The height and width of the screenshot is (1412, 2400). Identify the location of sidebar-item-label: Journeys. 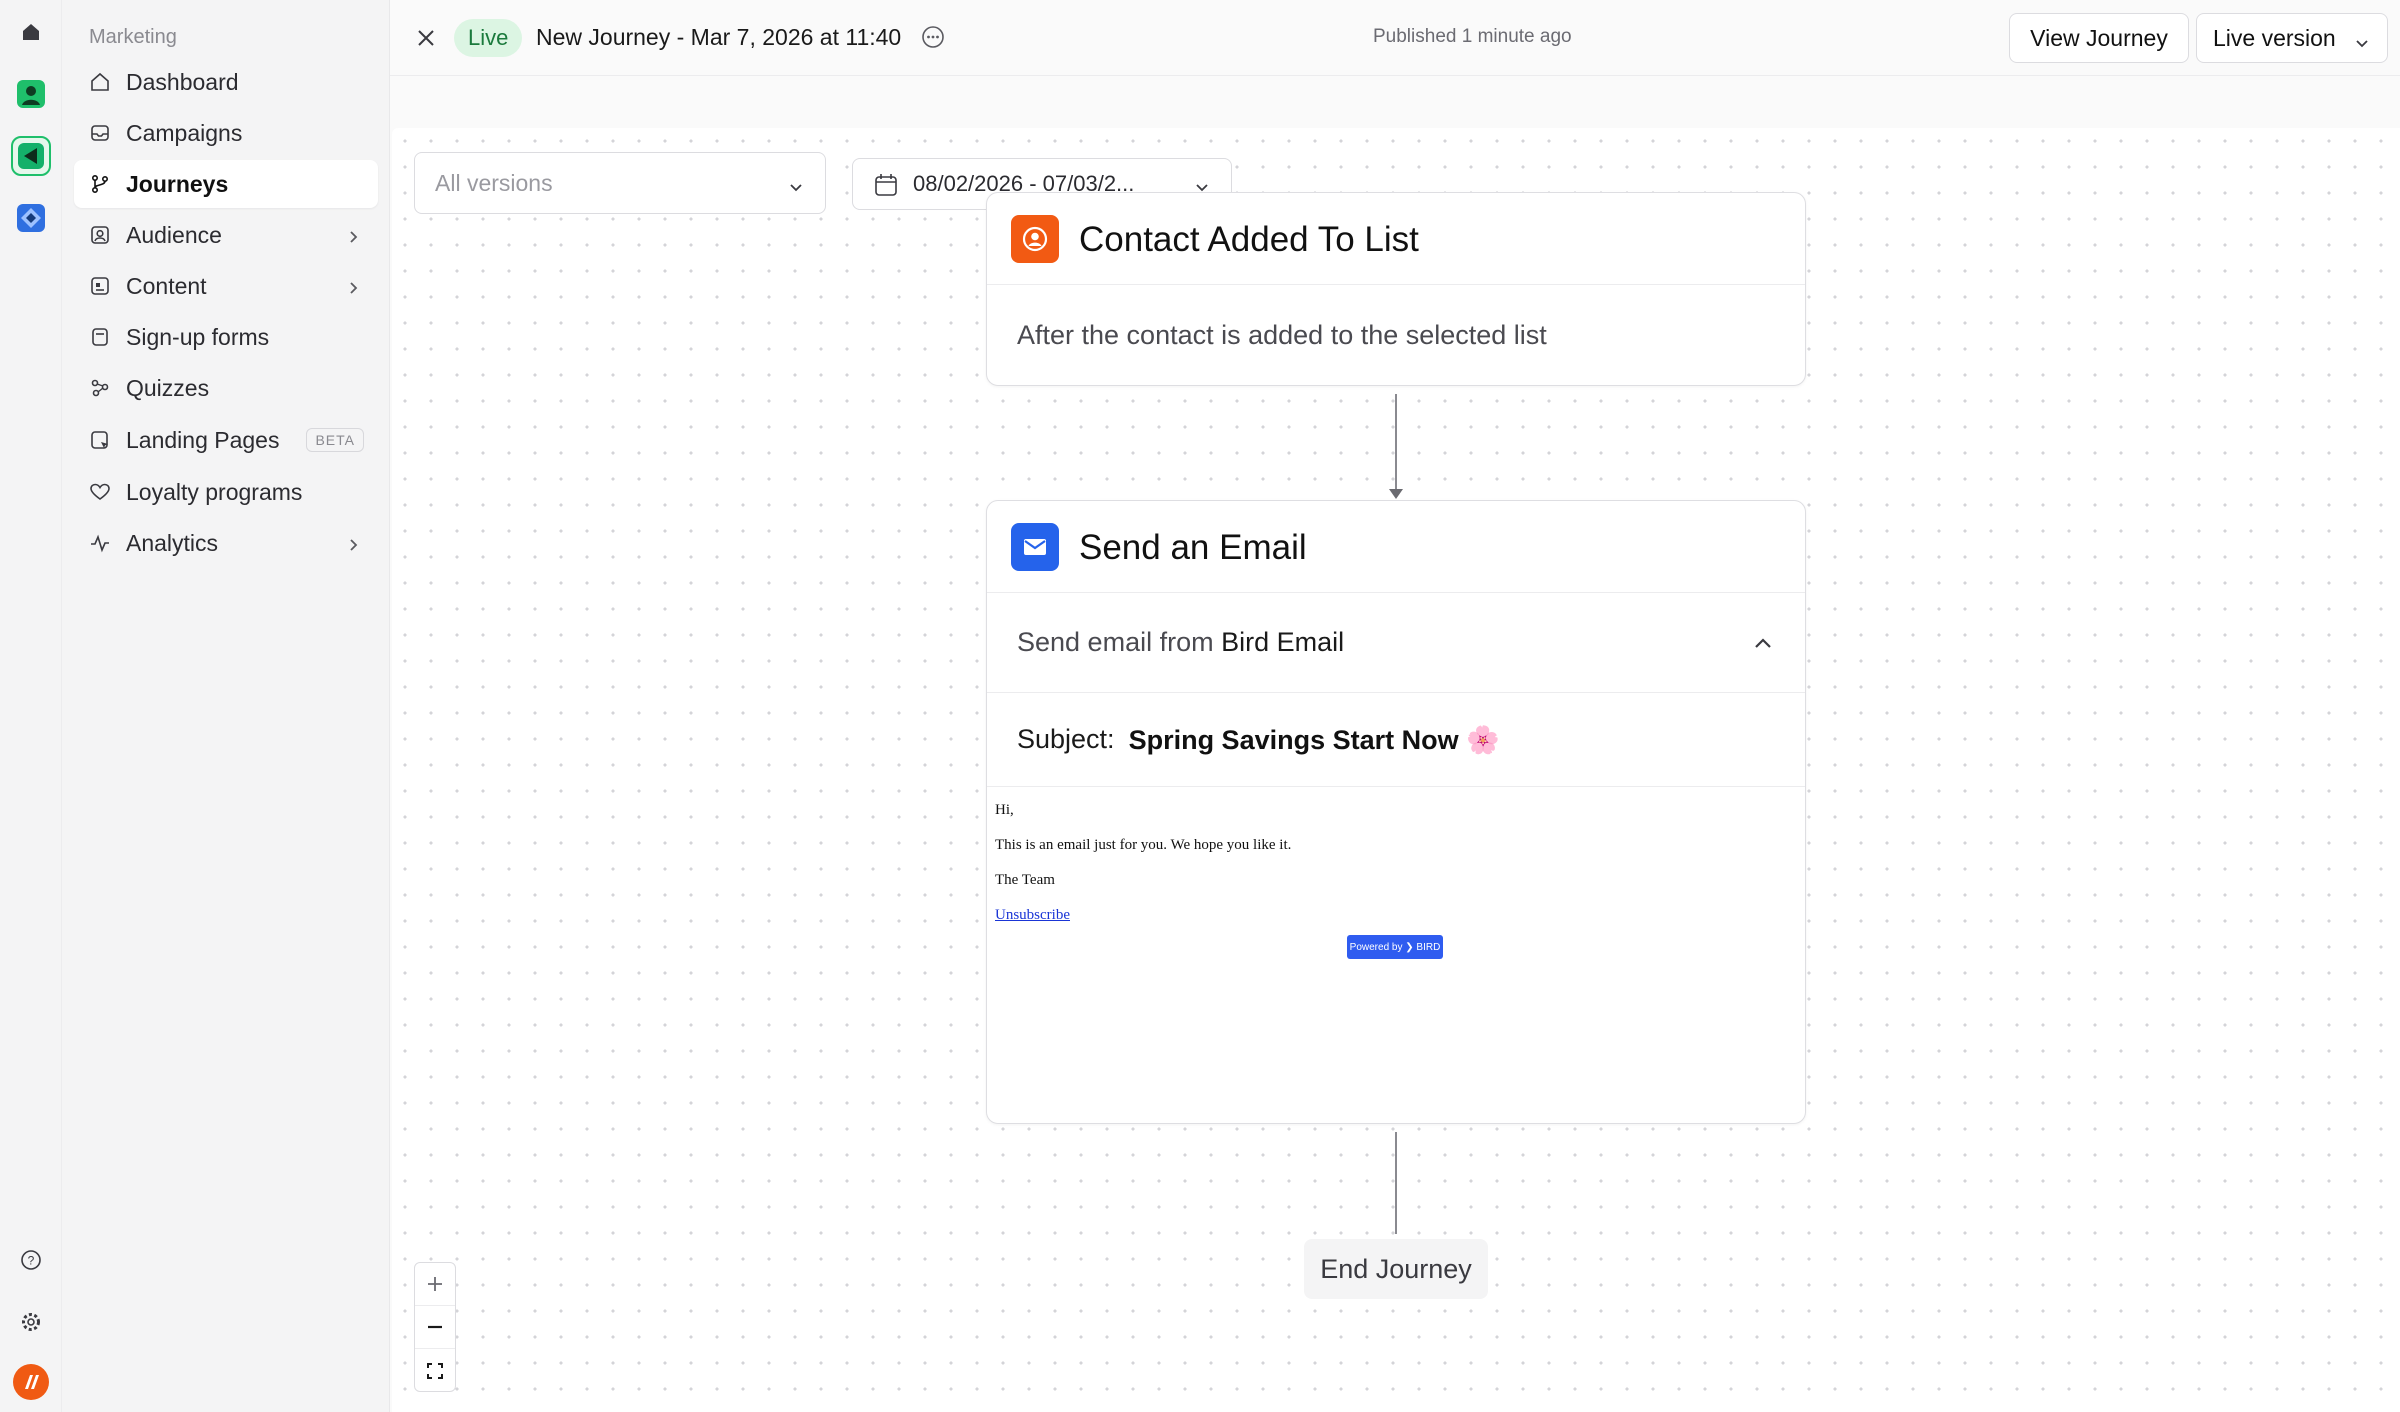
(177, 183).